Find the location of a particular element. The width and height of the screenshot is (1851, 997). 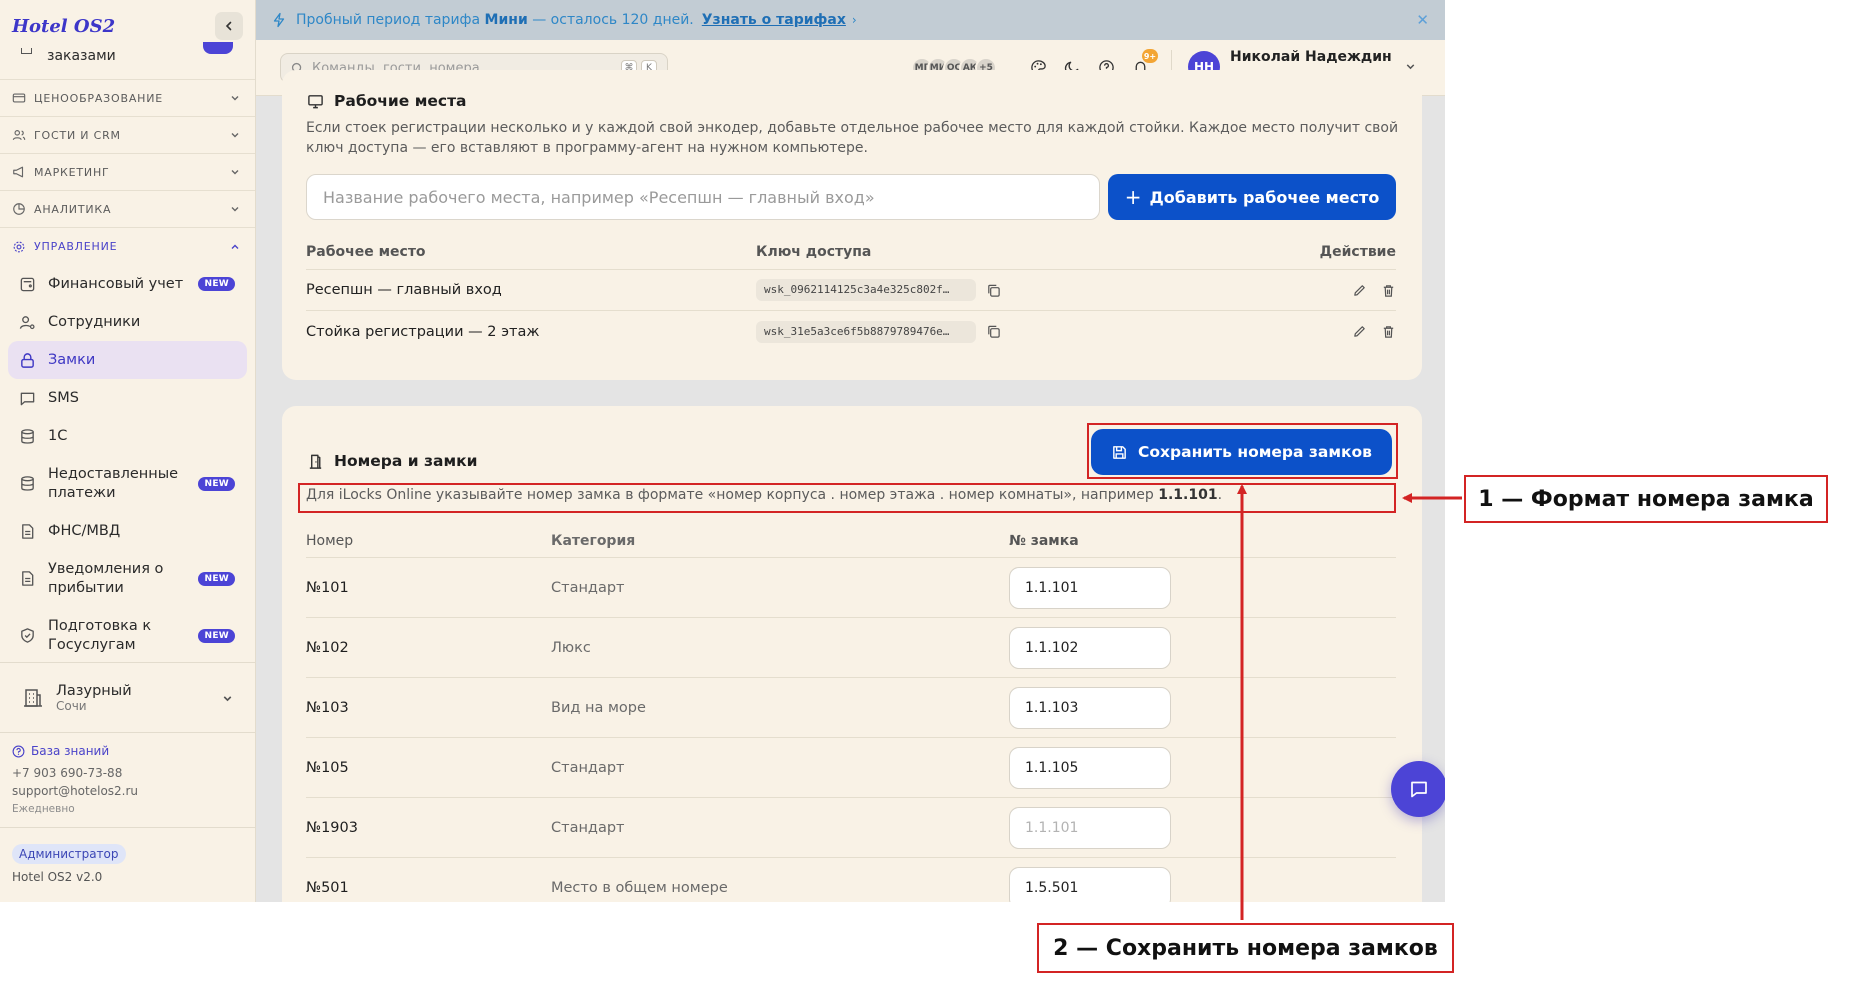

collapse-sidebar-button is located at coordinates (229, 26).